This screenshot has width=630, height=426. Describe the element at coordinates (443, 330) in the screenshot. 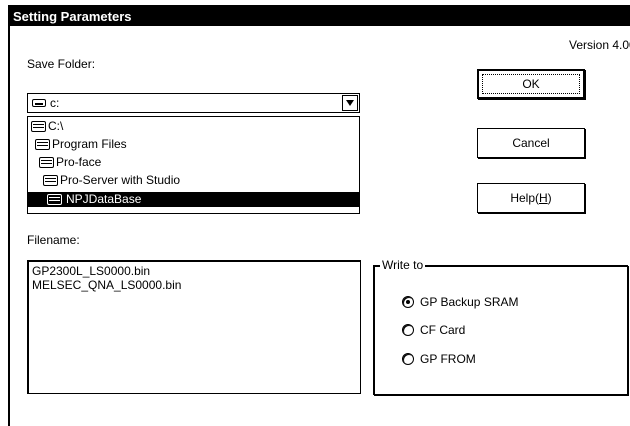

I see `radio-label: CF Card` at that location.